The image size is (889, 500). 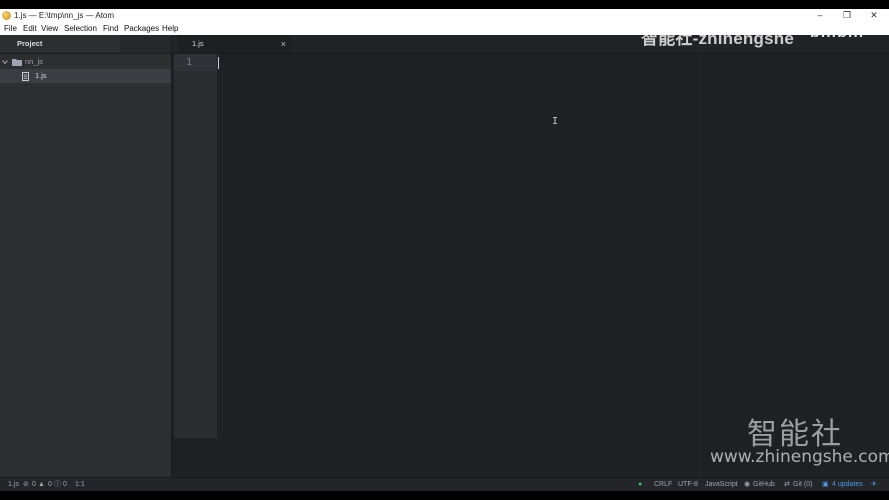 I want to click on close-tab-icon: ×, so click(x=283, y=44).